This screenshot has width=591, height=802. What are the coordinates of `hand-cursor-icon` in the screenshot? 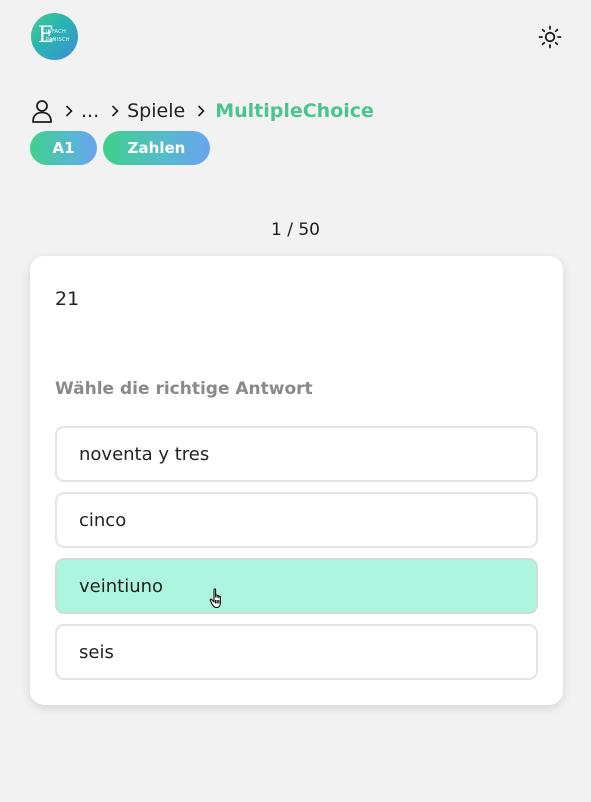 It's located at (215, 598).